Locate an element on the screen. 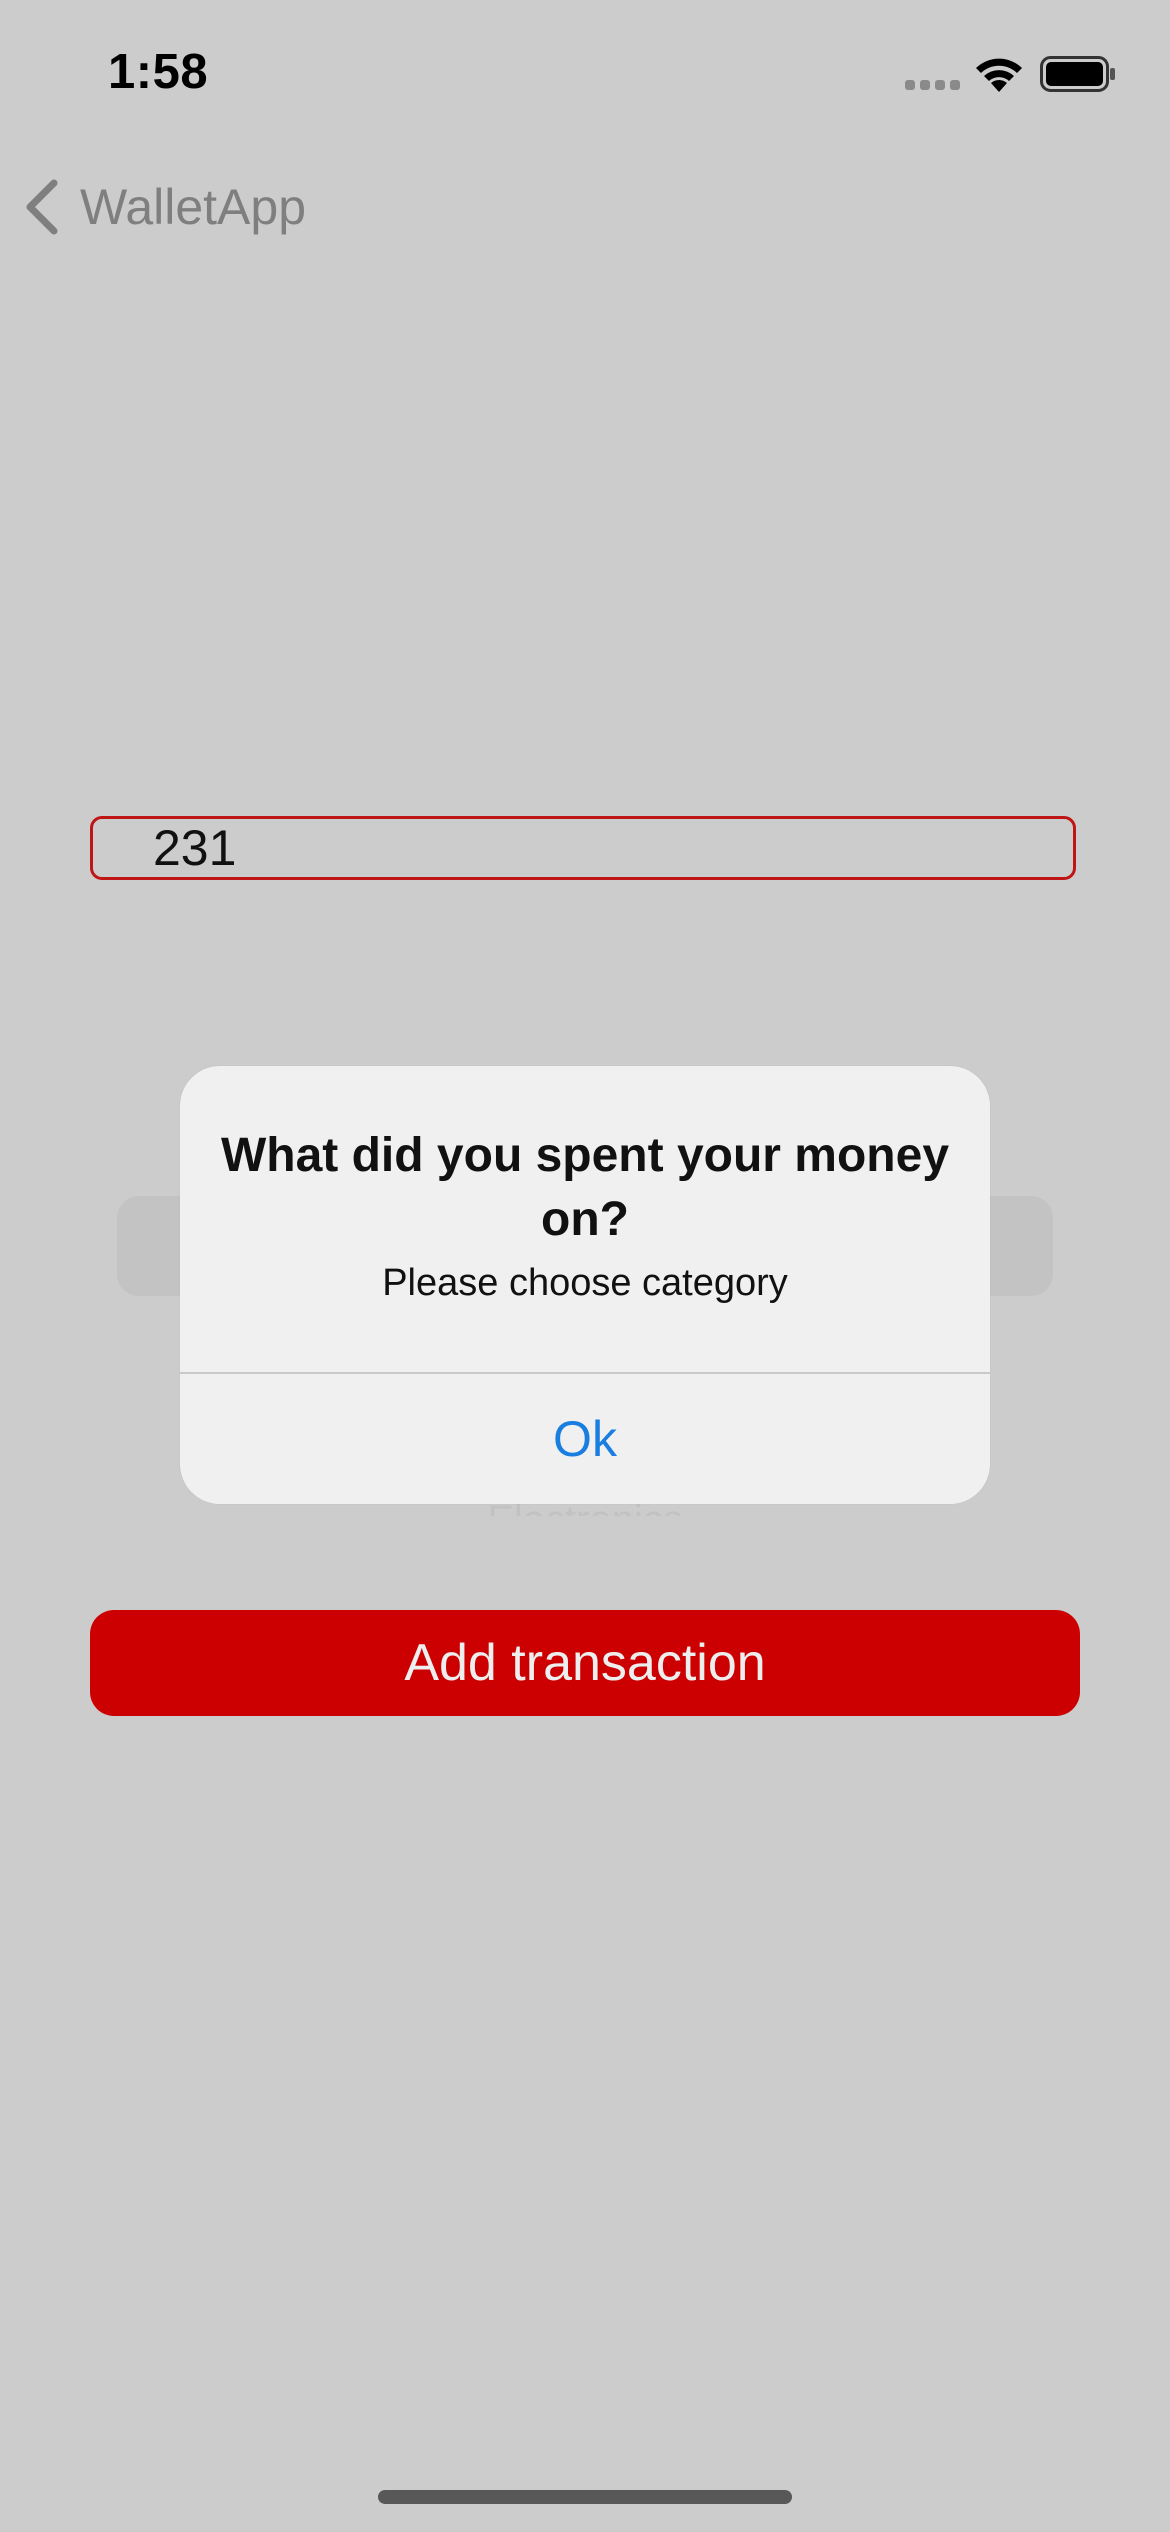  back-button-label: WalletApp is located at coordinates (193, 207).